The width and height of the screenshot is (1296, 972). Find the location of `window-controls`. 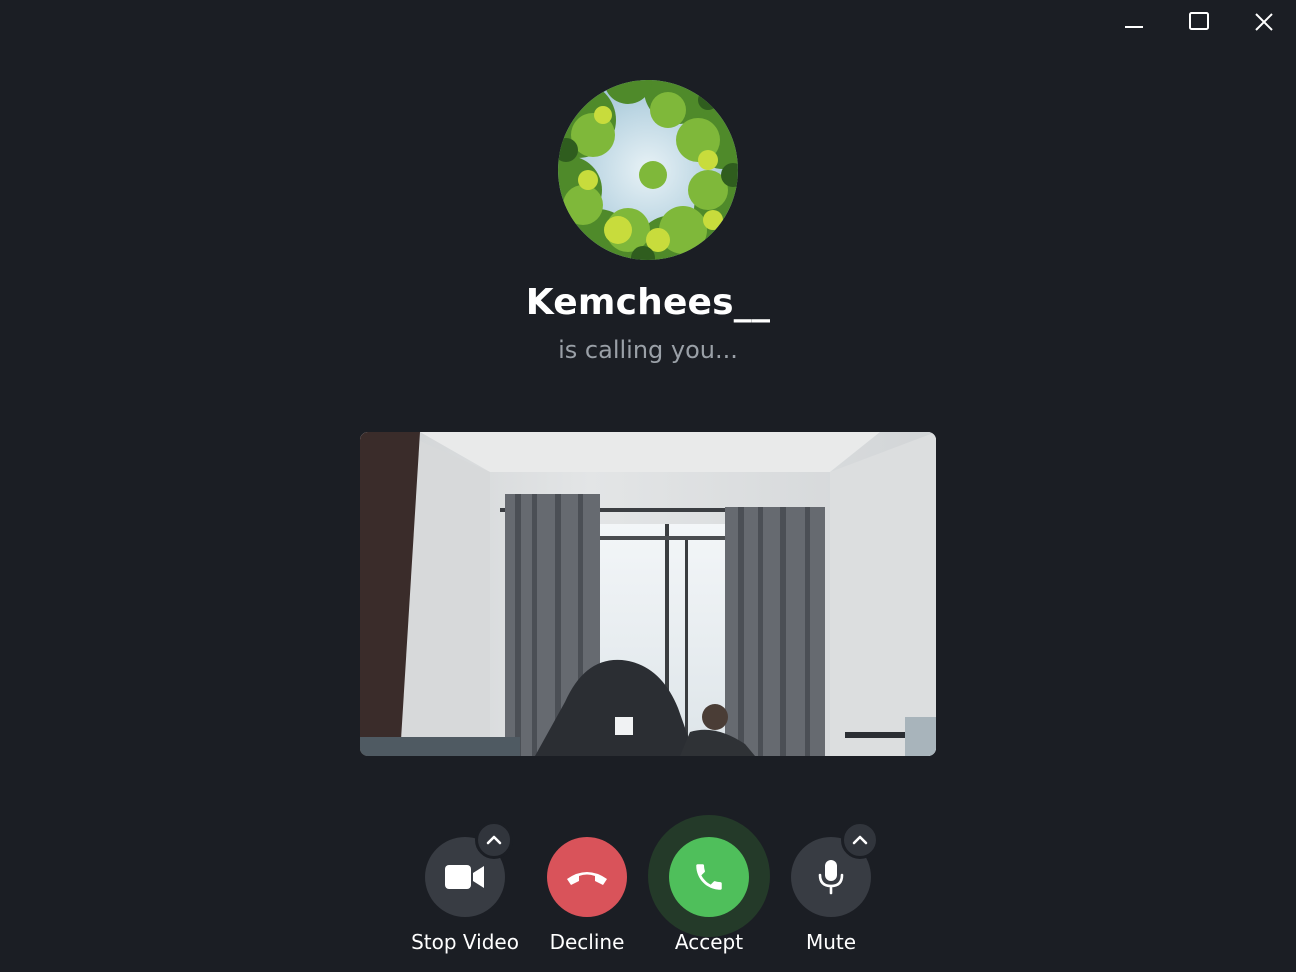

window-controls is located at coordinates (1198, 22).